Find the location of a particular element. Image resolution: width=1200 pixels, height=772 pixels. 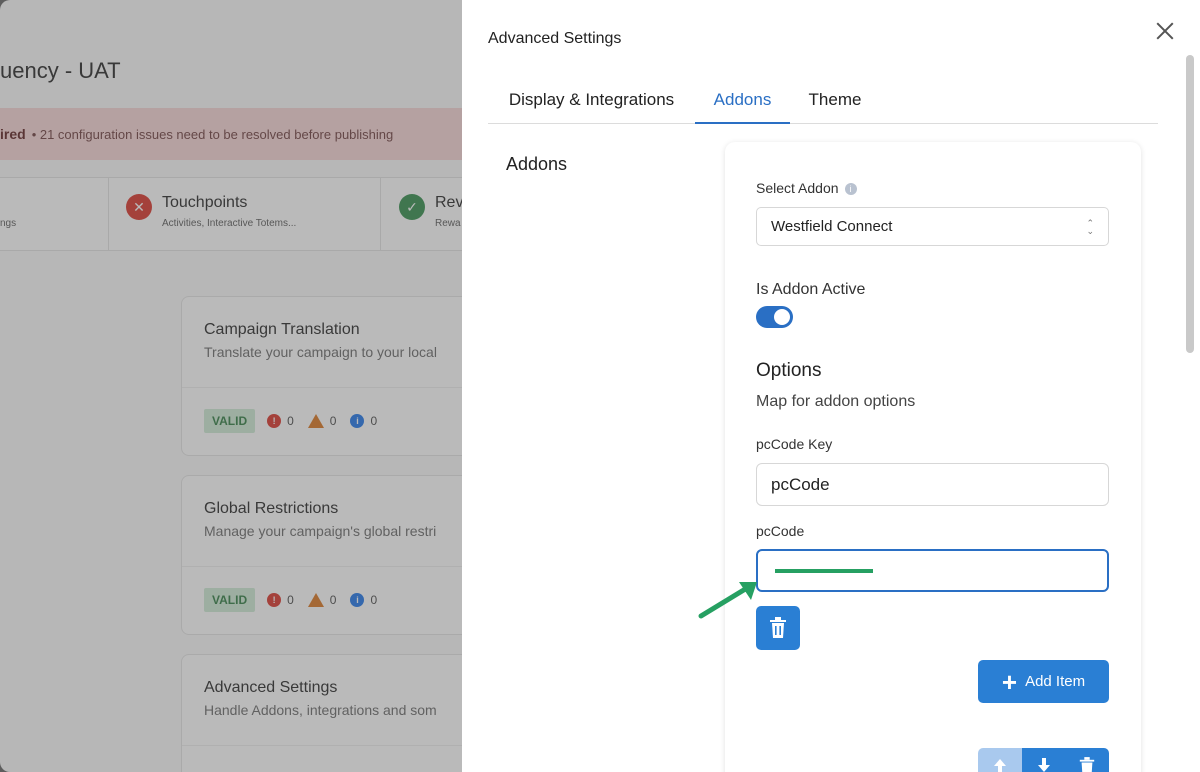

addon-active-toggle is located at coordinates (774, 317).